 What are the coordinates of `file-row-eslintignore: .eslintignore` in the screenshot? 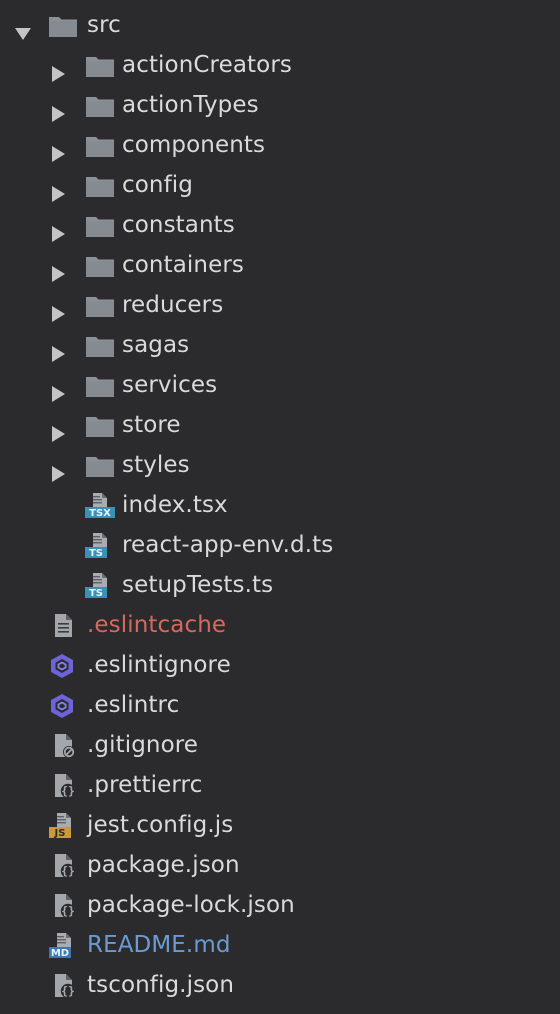 It's located at (280, 665).